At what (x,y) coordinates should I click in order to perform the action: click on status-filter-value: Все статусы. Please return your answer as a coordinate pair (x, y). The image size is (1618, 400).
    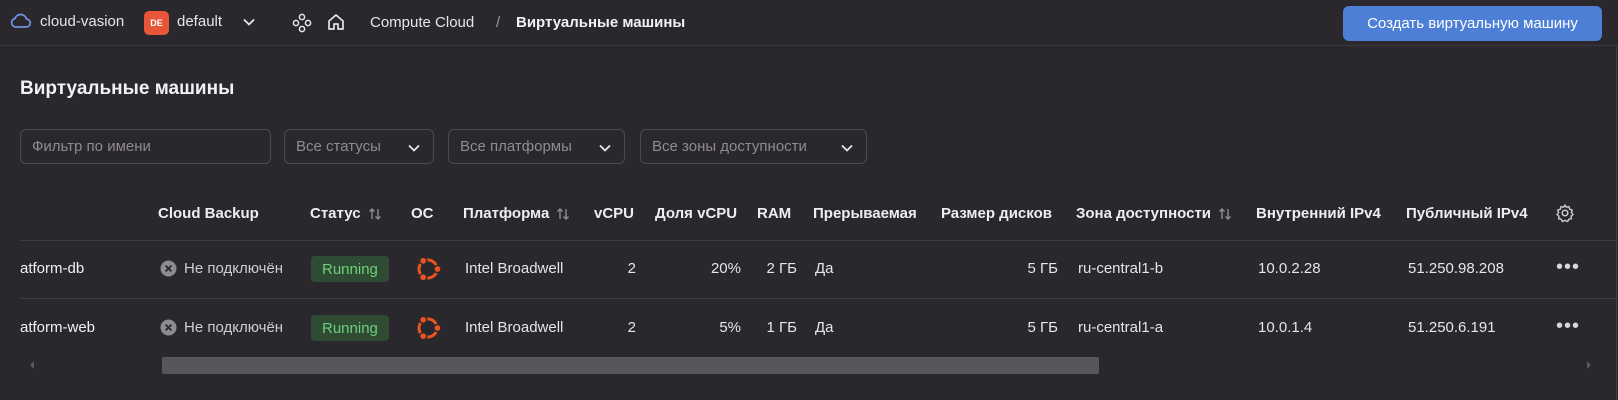
    Looking at the image, I should click on (338, 146).